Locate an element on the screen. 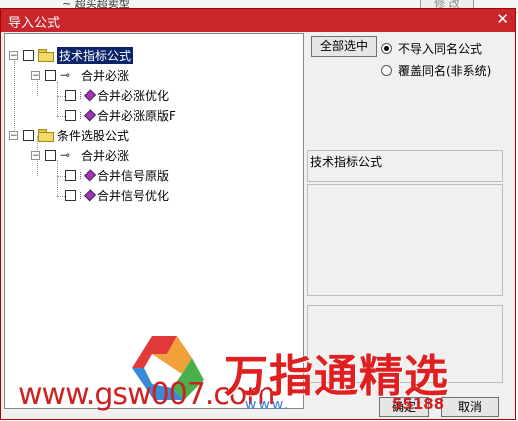 Image resolution: width=518 pixels, height=421 pixels. tree-item-label: 技术指标公式 is located at coordinates (95, 55).